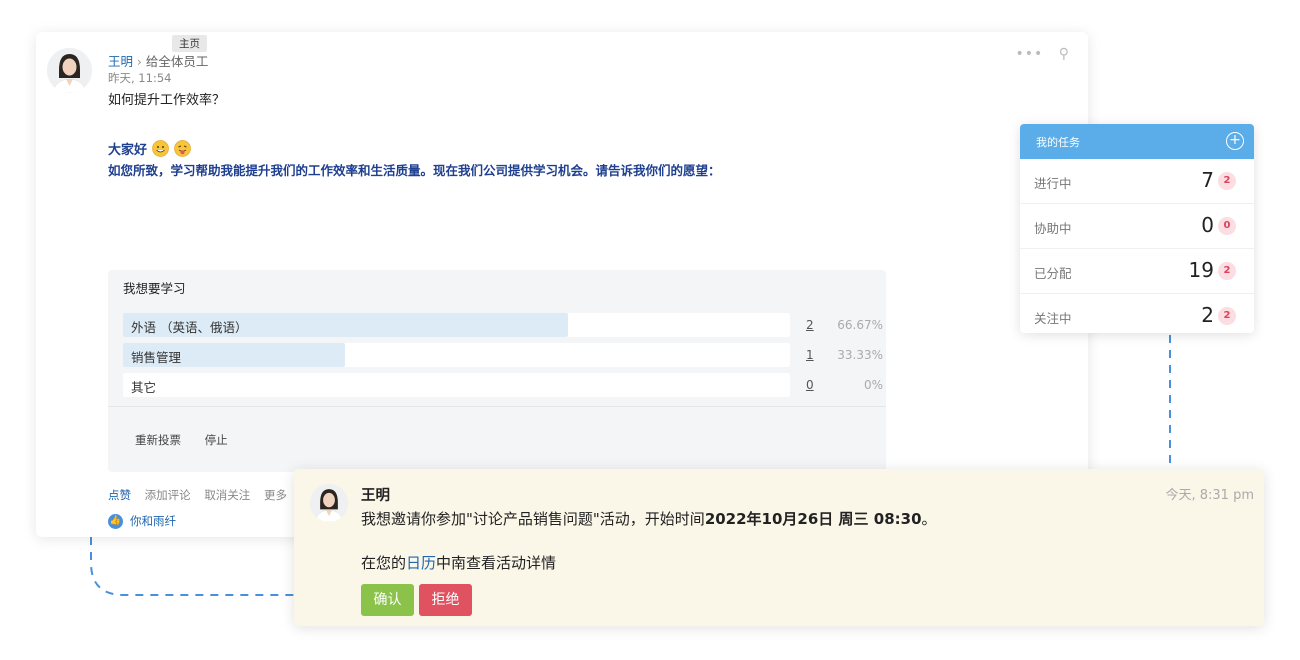  I want to click on tasks-title: 我的任务, so click(1058, 142).